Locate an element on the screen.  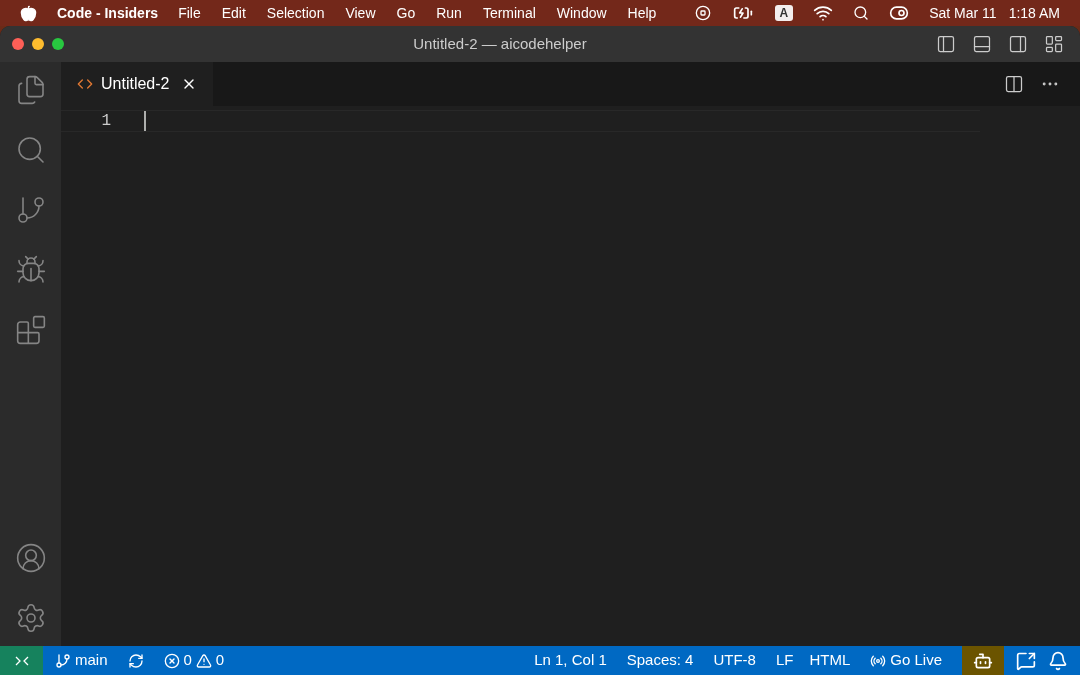
bell-icon is located at coordinates (1058, 660).